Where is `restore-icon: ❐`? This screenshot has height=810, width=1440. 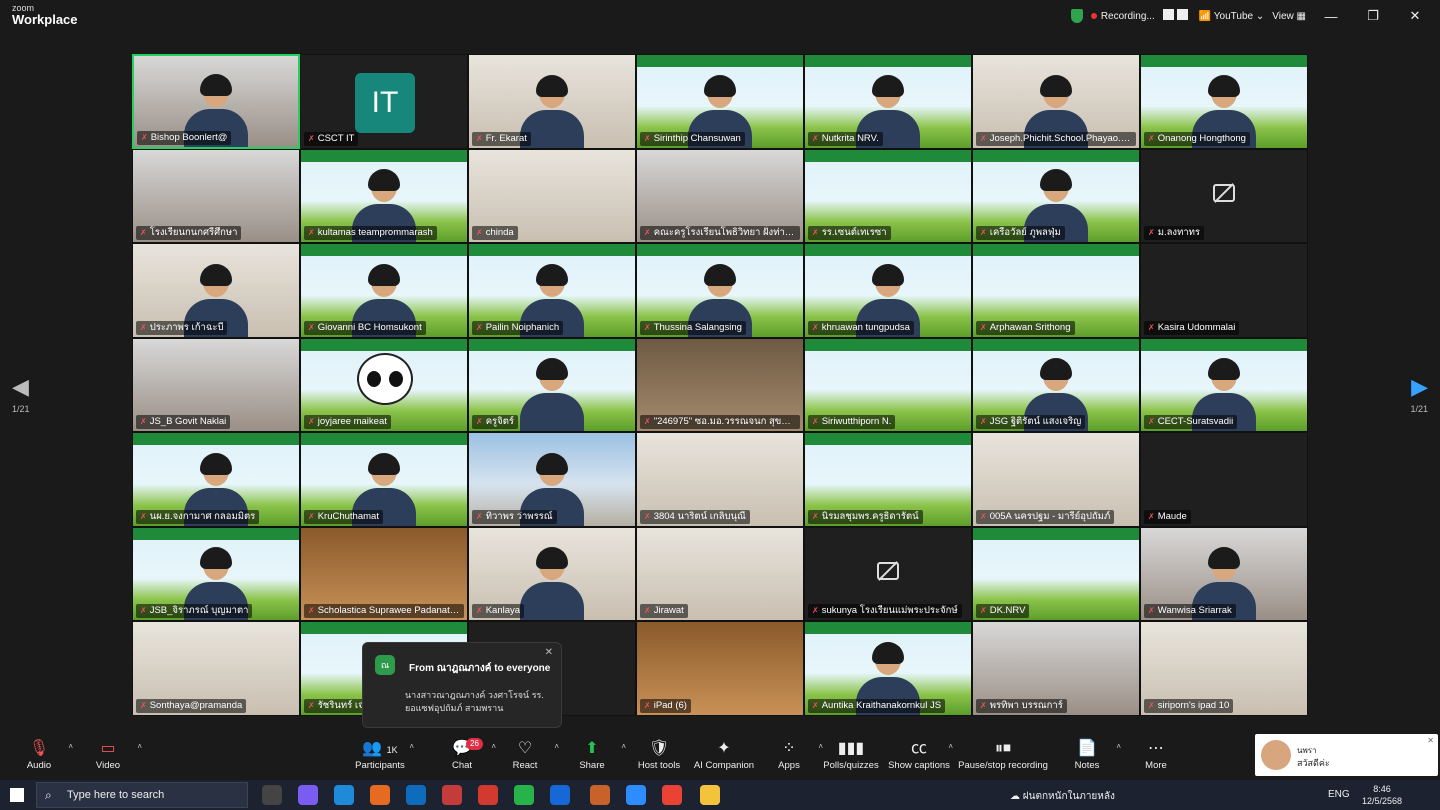 restore-icon: ❐ is located at coordinates (1373, 16).